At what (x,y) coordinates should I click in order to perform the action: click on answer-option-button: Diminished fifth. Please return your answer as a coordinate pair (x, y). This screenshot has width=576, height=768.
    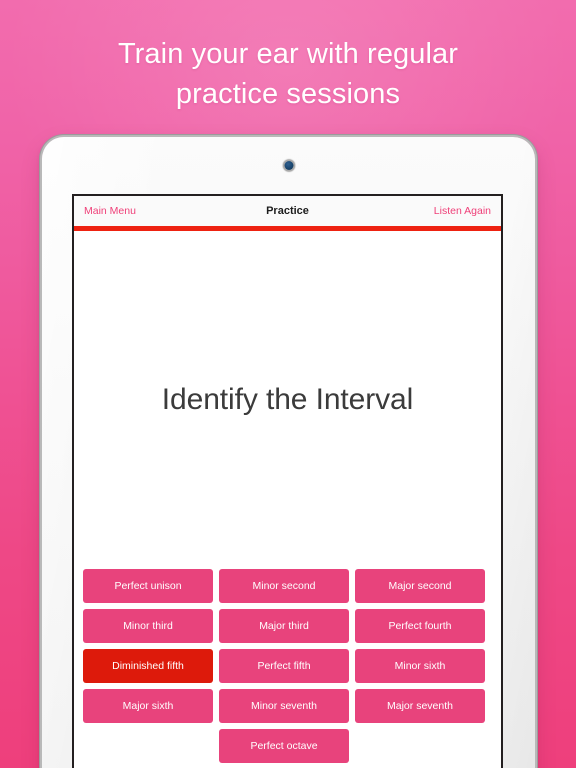
    Looking at the image, I should click on (148, 666).